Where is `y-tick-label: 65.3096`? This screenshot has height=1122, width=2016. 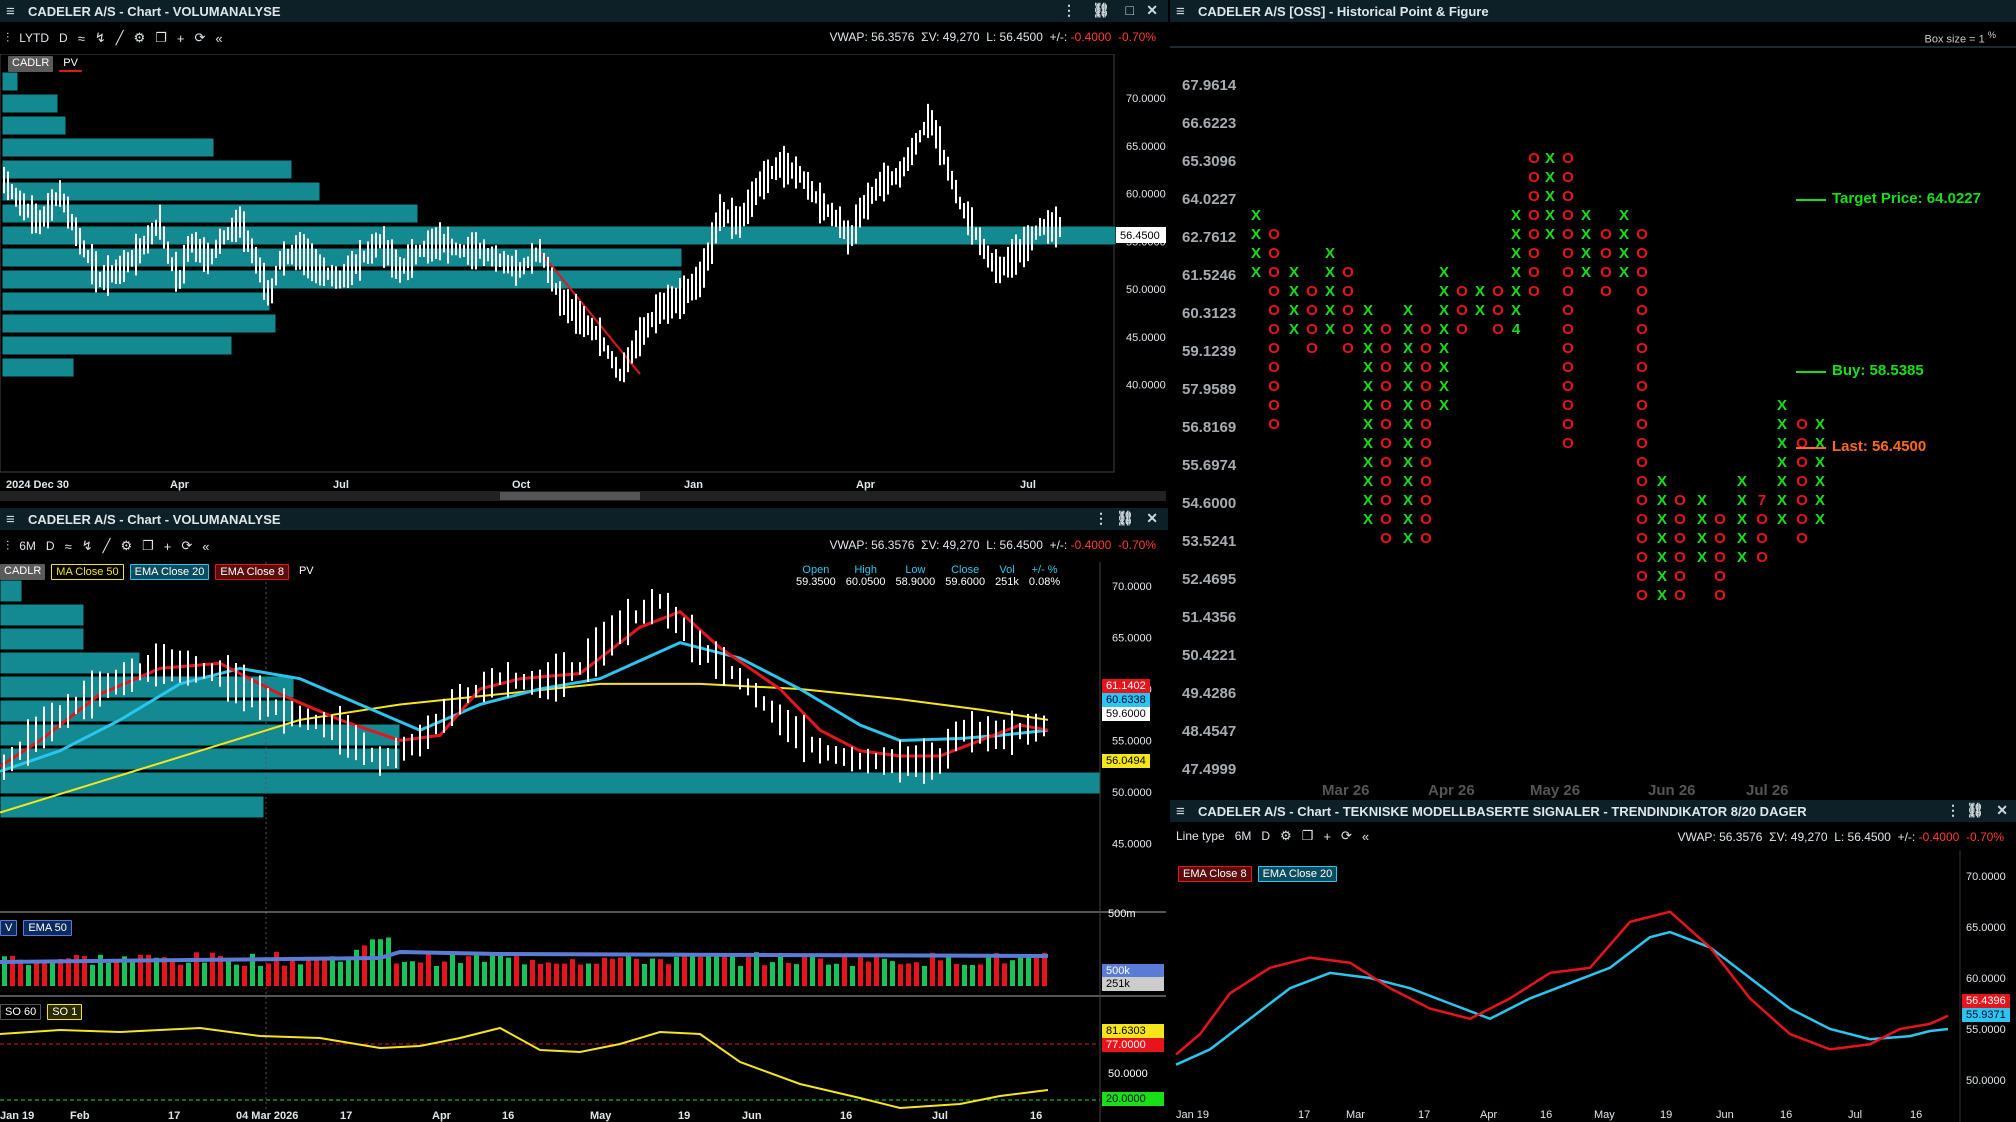
y-tick-label: 65.3096 is located at coordinates (1209, 161).